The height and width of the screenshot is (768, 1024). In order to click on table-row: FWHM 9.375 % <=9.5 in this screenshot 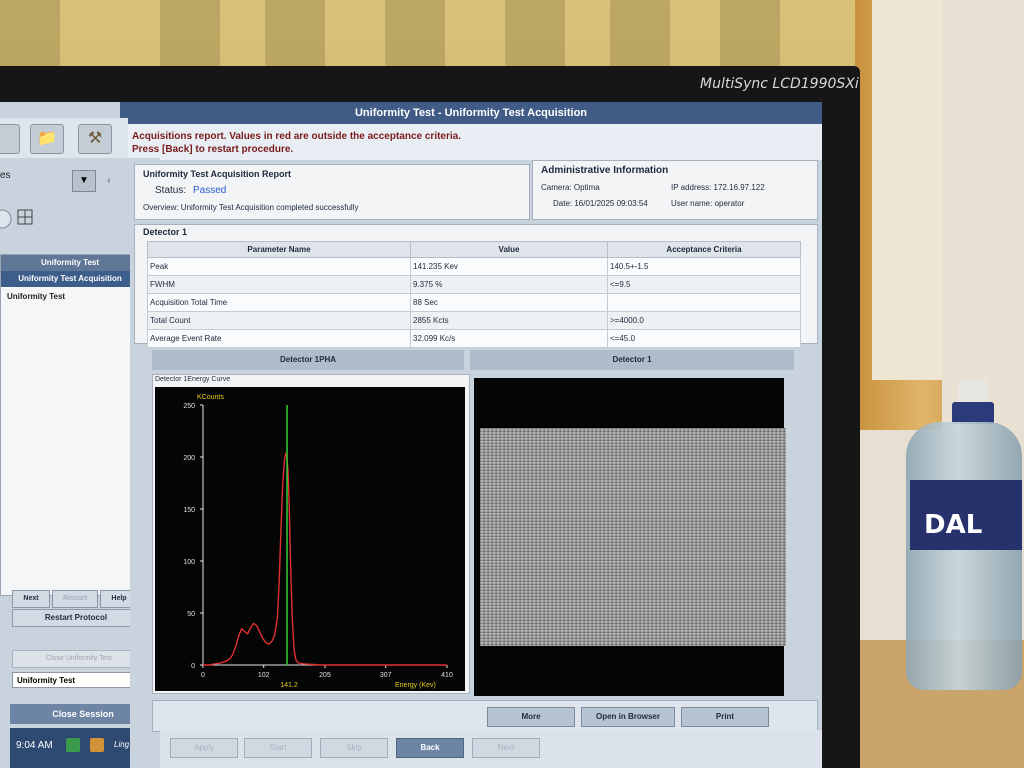, I will do `click(474, 284)`.